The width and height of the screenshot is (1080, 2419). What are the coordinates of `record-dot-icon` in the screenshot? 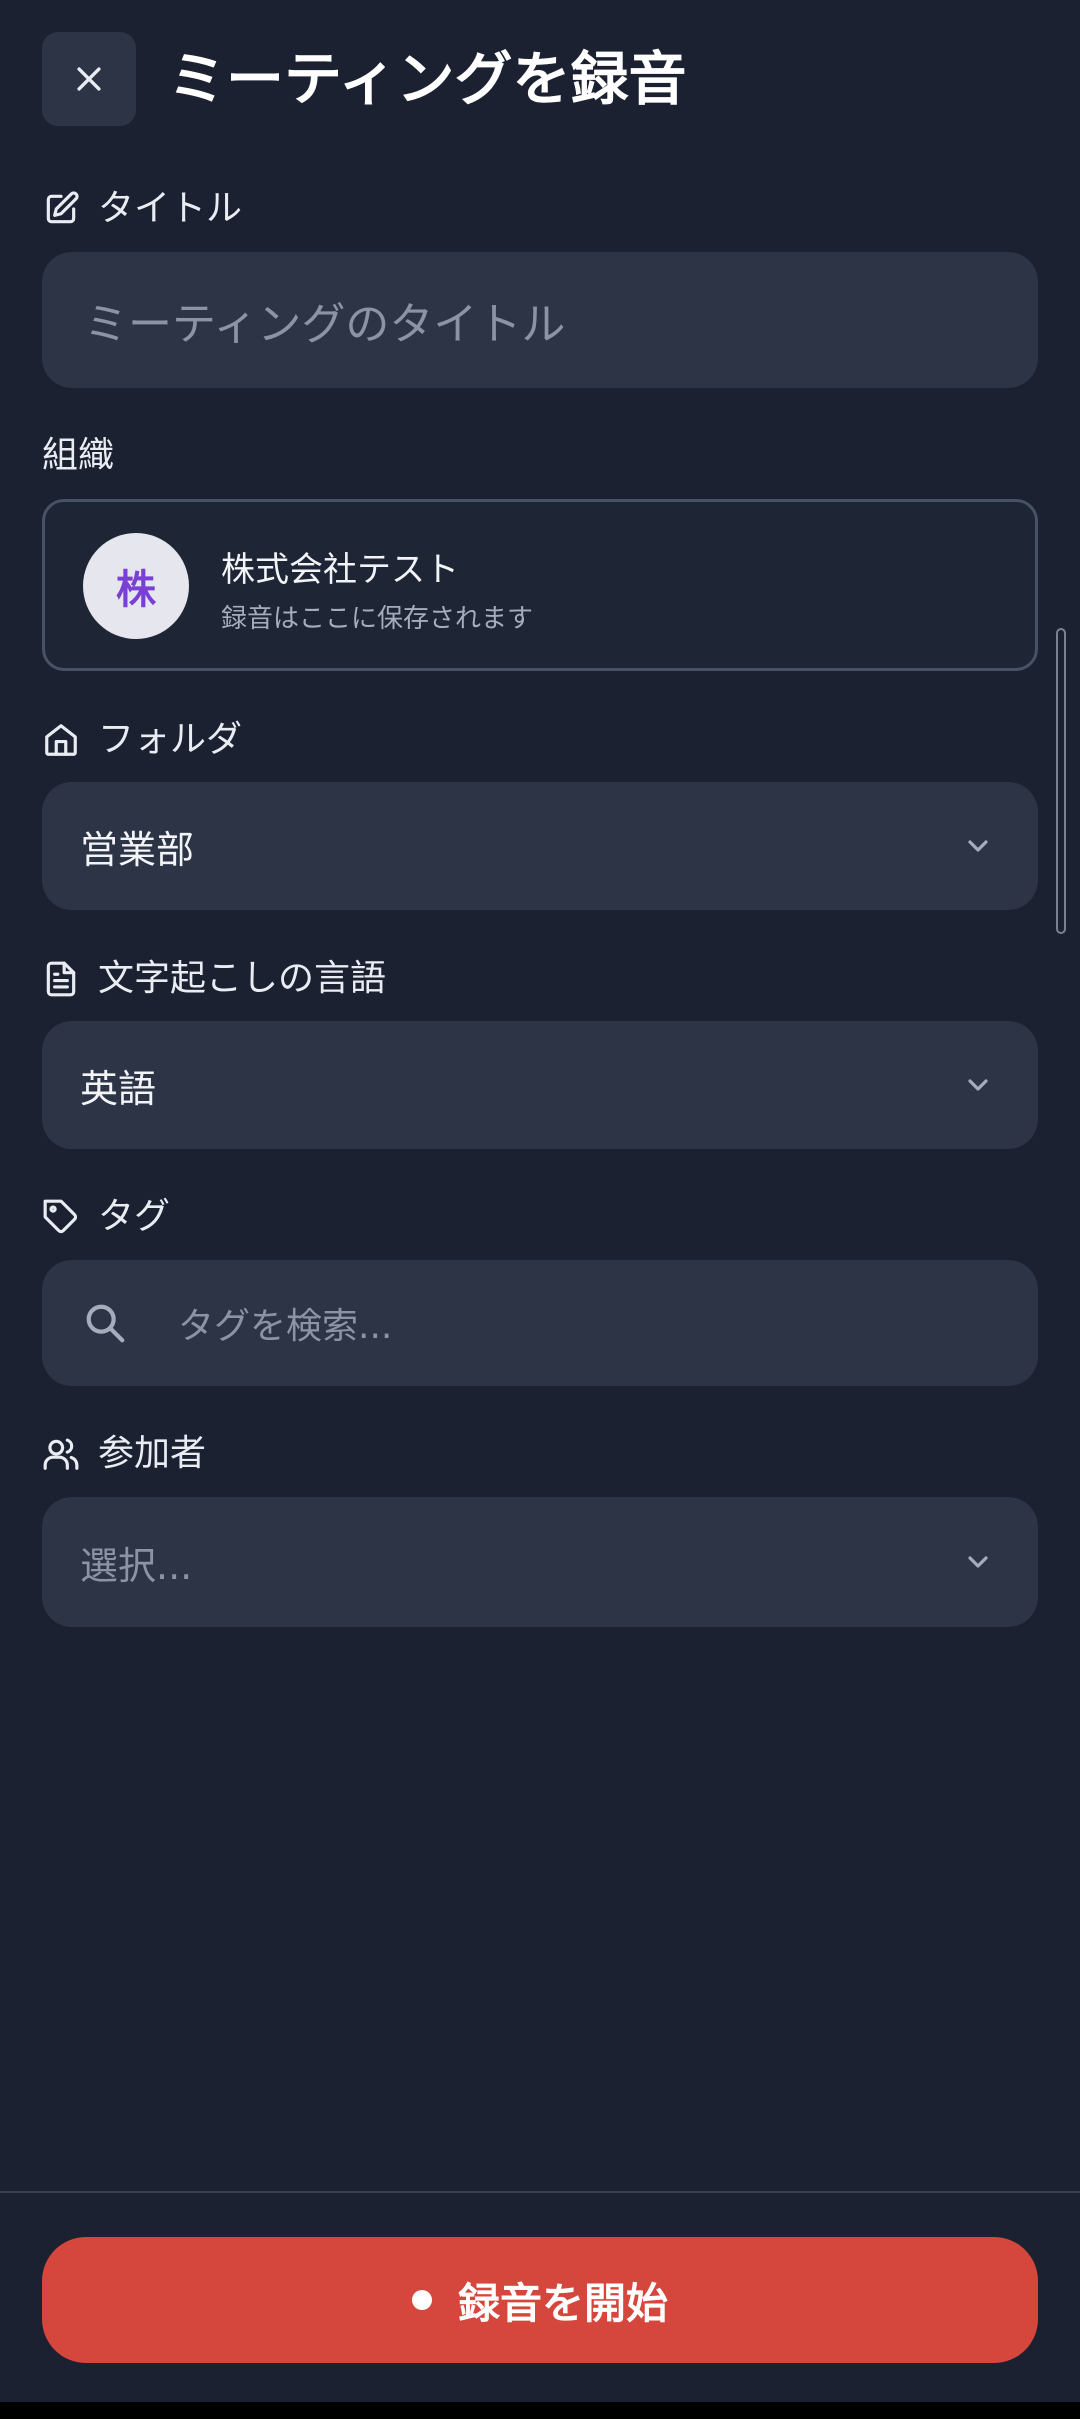 It's located at (421, 2300).